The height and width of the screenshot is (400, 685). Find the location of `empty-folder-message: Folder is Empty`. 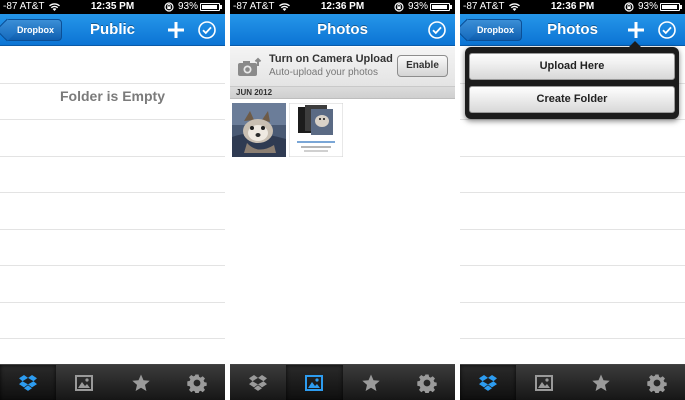

empty-folder-message: Folder is Empty is located at coordinates (112, 96).